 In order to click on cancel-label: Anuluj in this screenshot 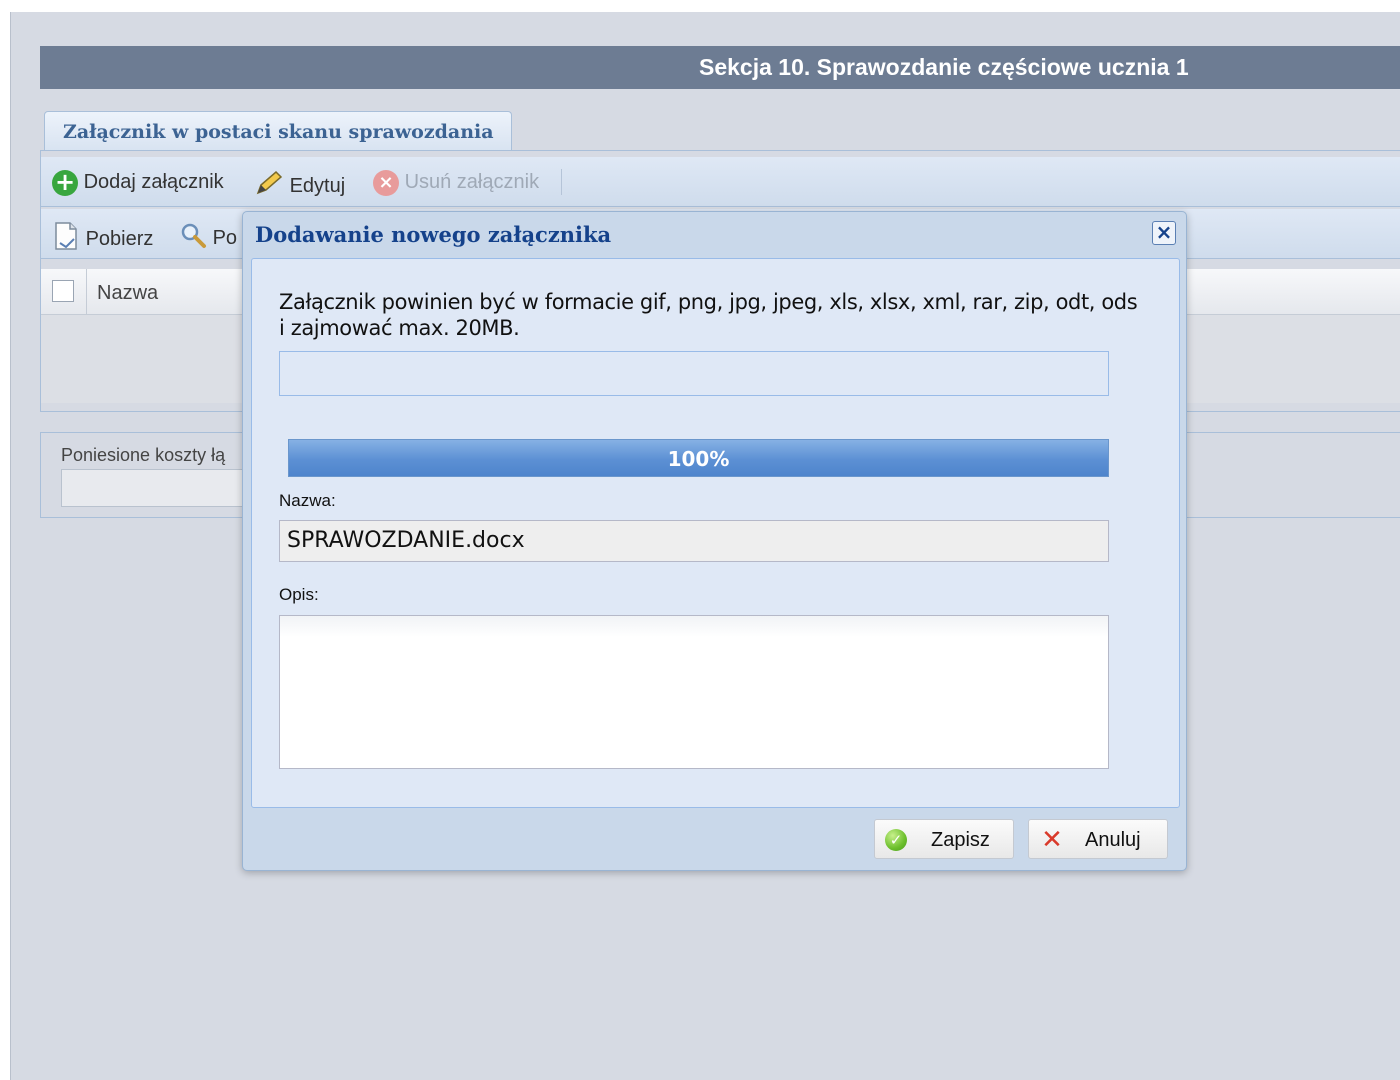, I will do `click(1113, 840)`.